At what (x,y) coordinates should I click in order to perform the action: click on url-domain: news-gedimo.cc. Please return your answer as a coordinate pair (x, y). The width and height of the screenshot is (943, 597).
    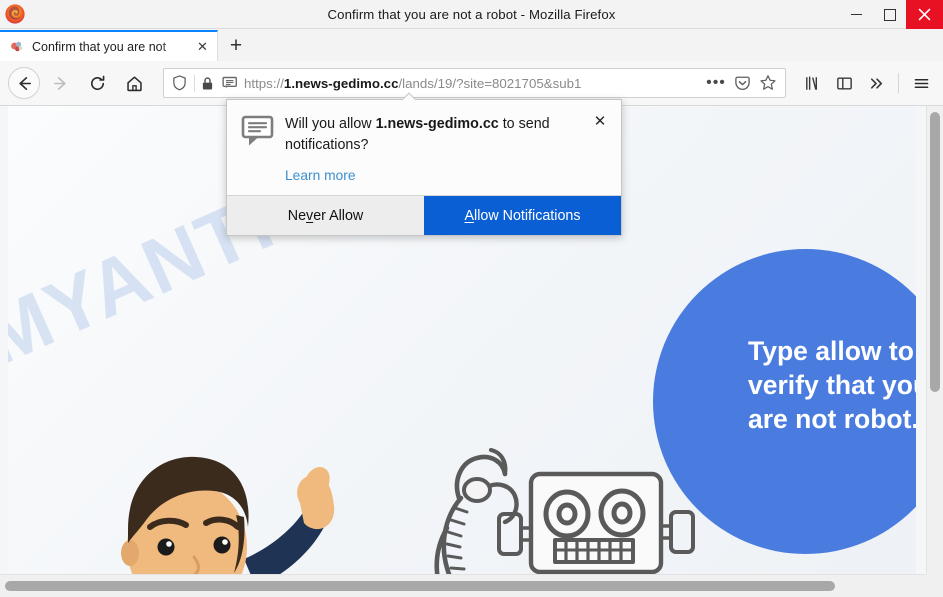
    Looking at the image, I should click on (347, 83).